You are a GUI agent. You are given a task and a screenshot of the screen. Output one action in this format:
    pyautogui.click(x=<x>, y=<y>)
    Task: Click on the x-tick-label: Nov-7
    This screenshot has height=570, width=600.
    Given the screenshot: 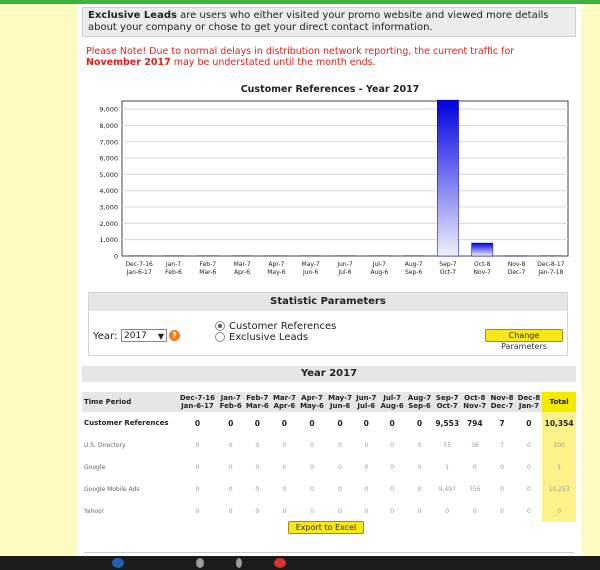 What is the action you would take?
    pyautogui.click(x=482, y=272)
    